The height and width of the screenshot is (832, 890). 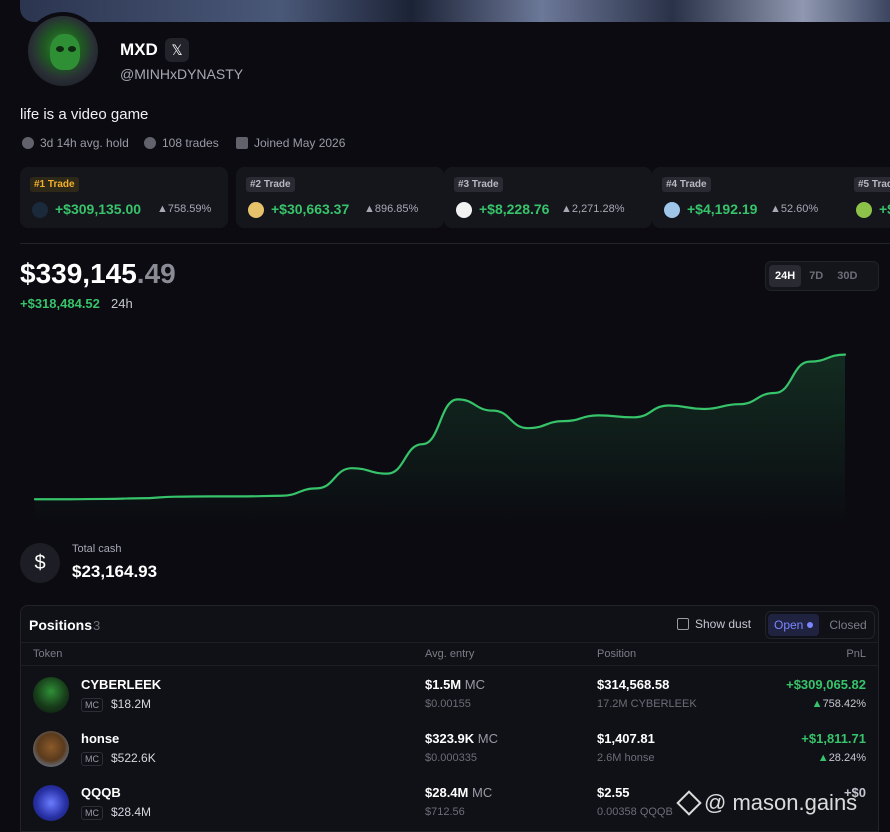 I want to click on positions-count: 3, so click(x=97, y=625).